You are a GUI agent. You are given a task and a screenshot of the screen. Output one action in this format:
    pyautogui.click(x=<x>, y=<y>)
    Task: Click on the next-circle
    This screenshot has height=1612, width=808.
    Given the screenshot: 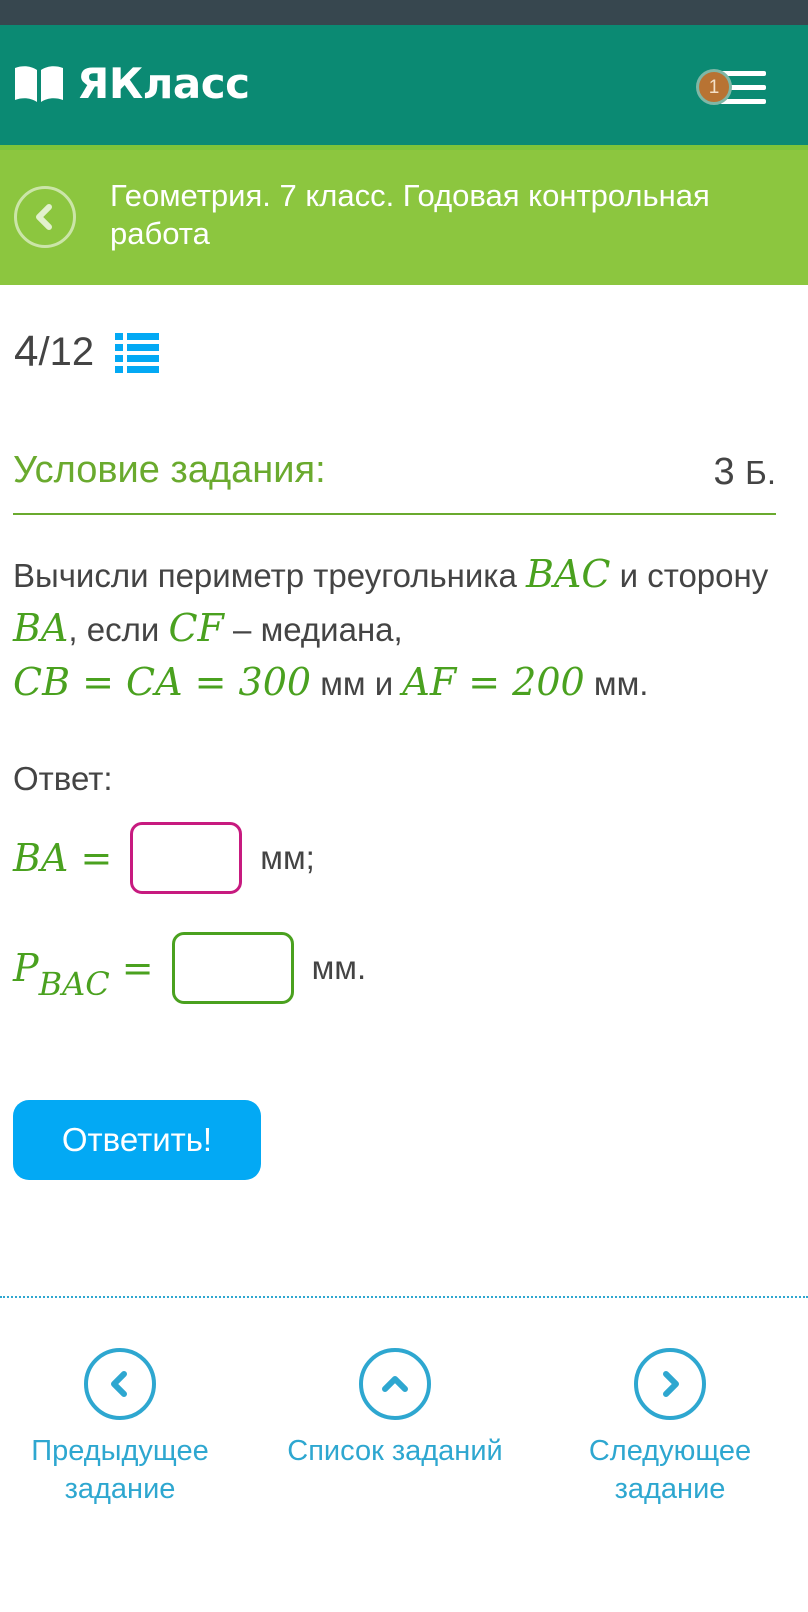 What is the action you would take?
    pyautogui.click(x=670, y=1384)
    